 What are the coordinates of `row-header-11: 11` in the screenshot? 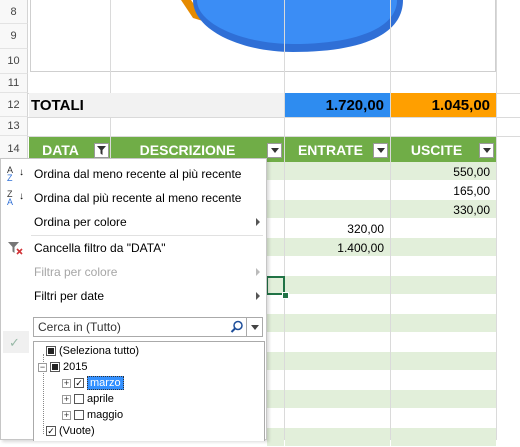 It's located at (14, 83).